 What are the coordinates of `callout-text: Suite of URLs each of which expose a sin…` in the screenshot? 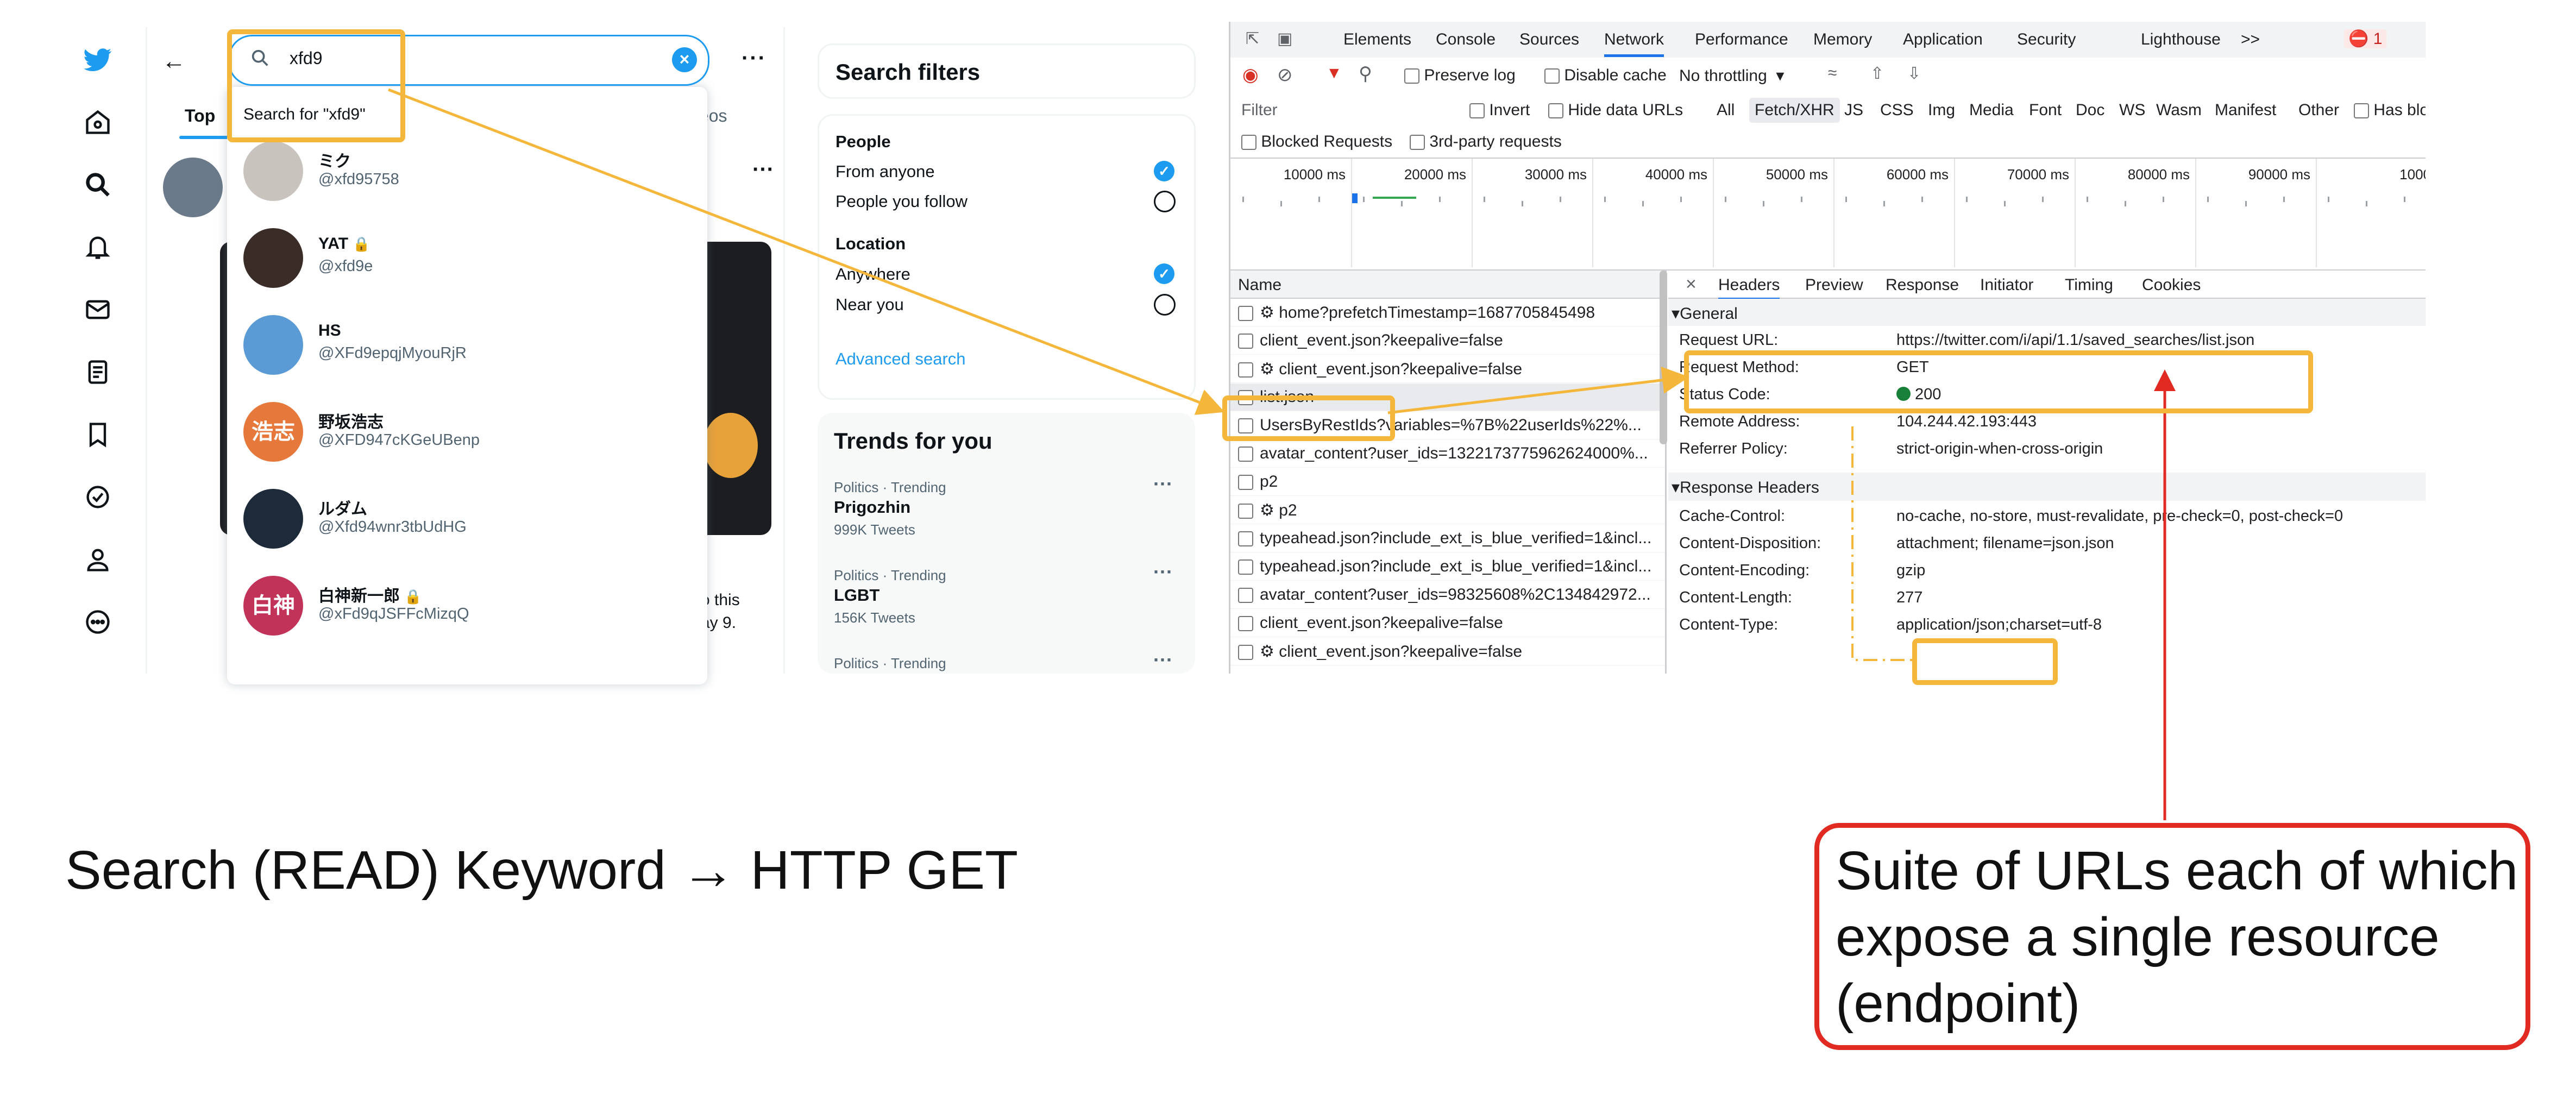 It's located at (2177, 937).